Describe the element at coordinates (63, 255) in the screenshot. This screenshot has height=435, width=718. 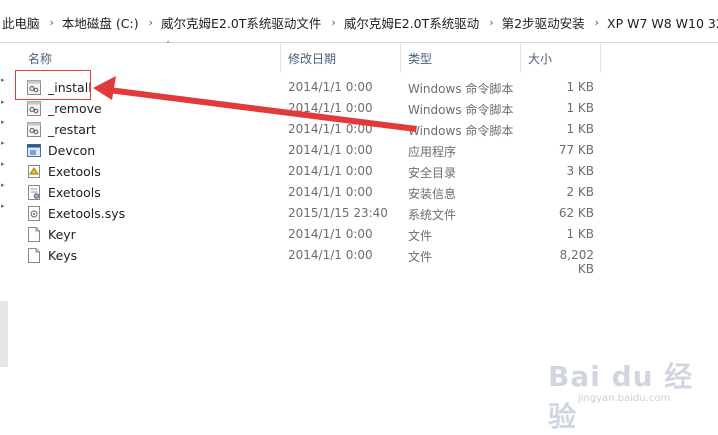
I see `file-name: Keys` at that location.